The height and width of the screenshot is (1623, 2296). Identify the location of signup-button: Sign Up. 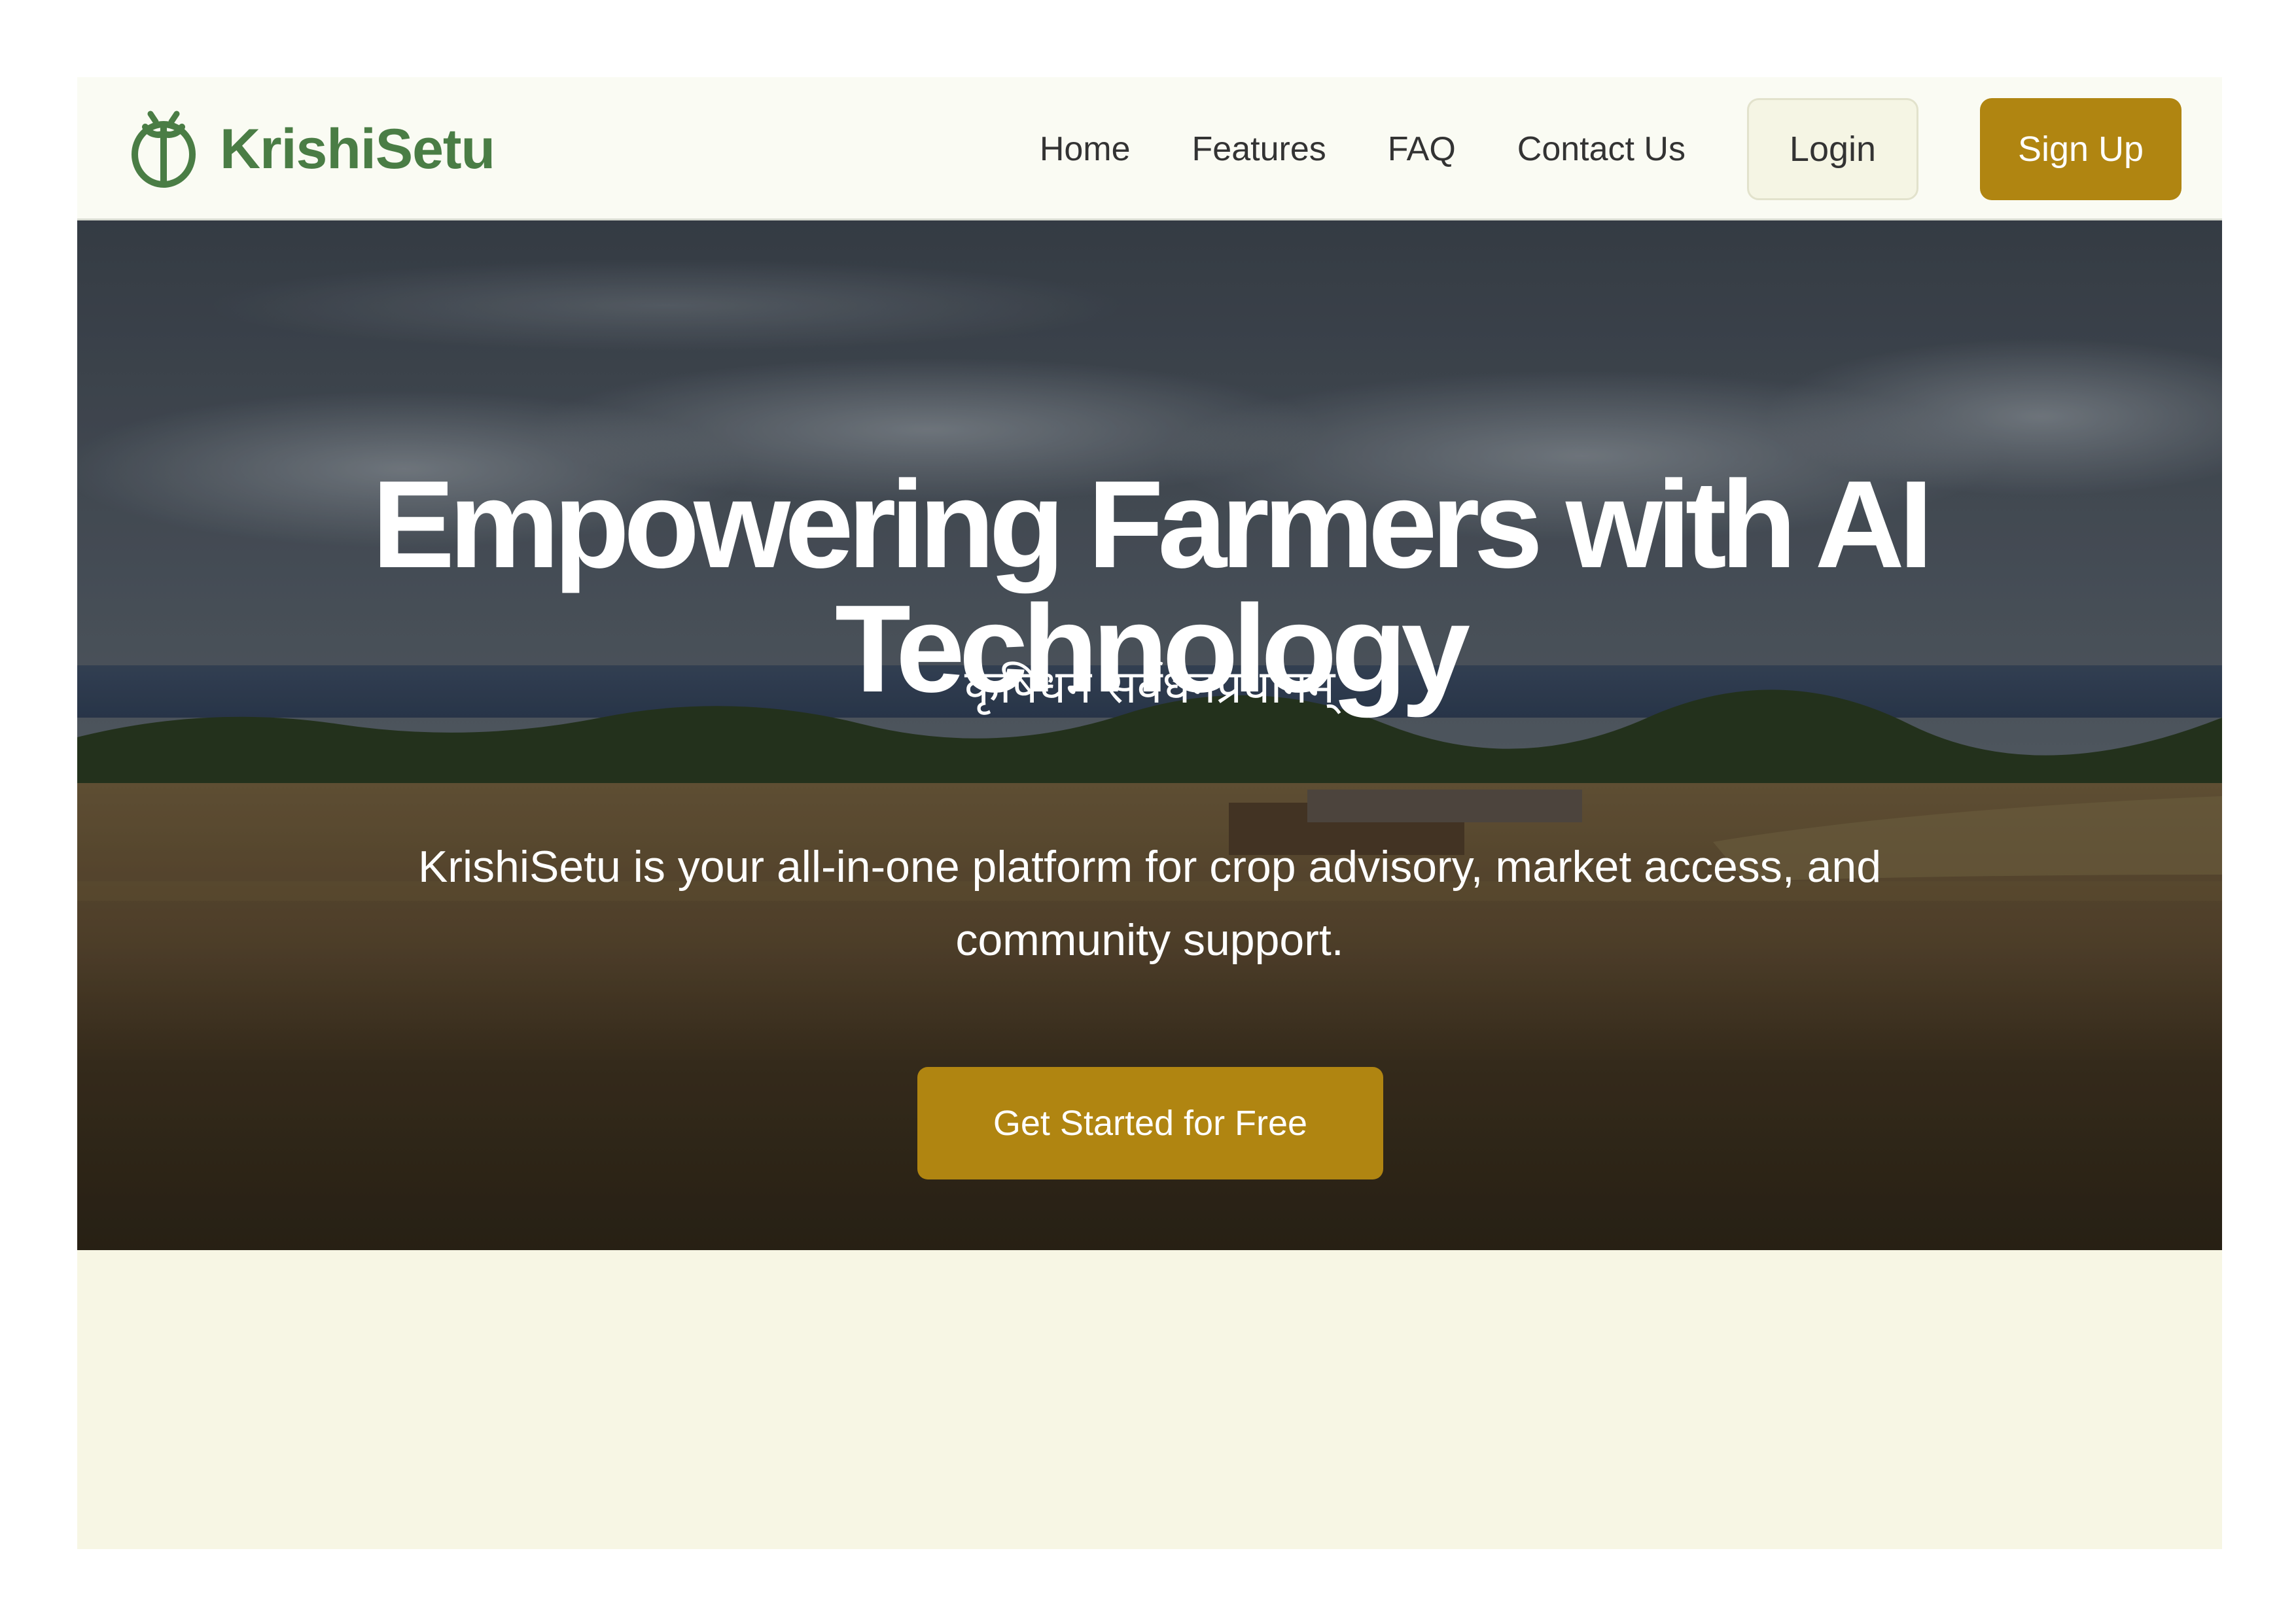
(2080, 148).